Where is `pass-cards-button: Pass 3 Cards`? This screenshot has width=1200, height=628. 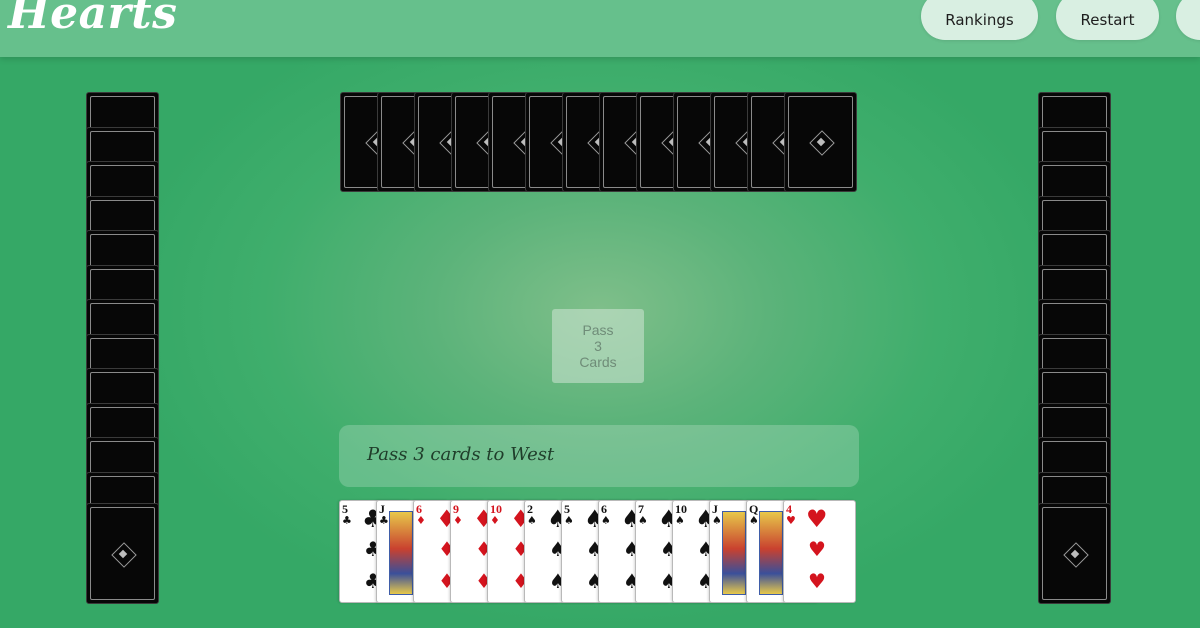 pass-cards-button: Pass 3 Cards is located at coordinates (598, 346).